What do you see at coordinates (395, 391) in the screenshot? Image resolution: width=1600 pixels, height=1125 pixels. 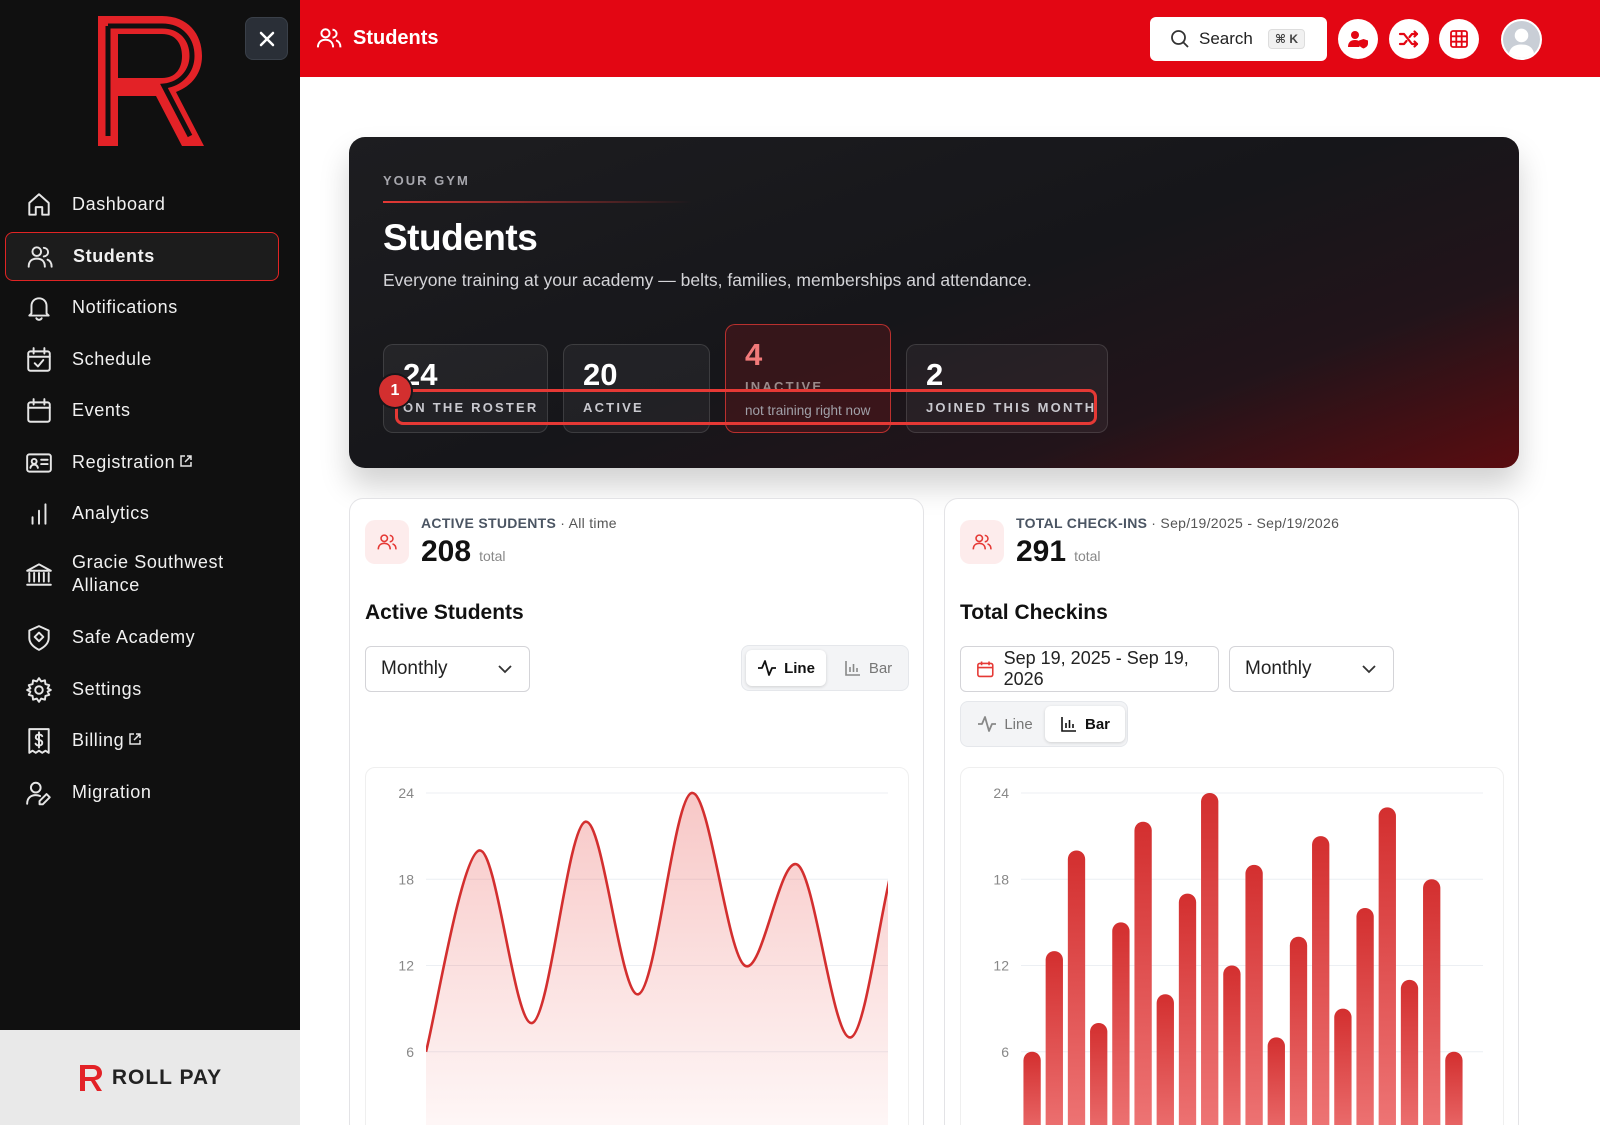 I see `annotation-marker: 1` at bounding box center [395, 391].